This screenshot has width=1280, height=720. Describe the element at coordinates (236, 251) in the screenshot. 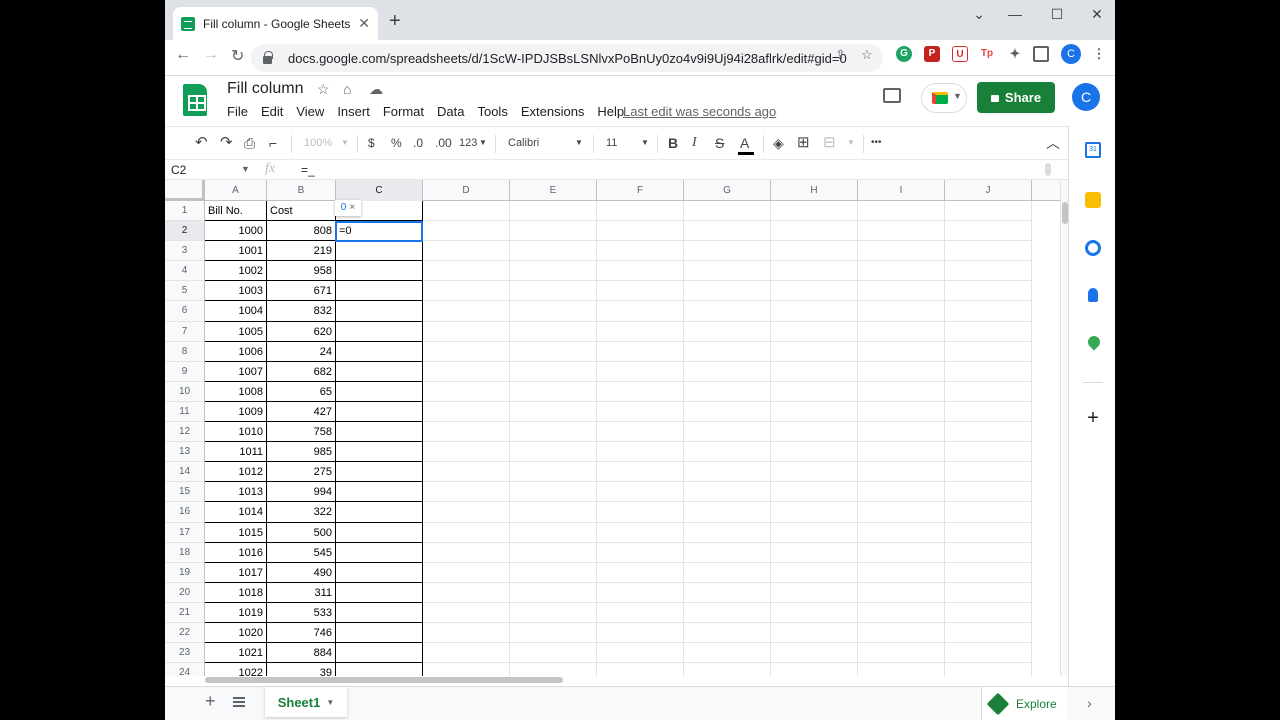

I see `cell: 1001` at that location.